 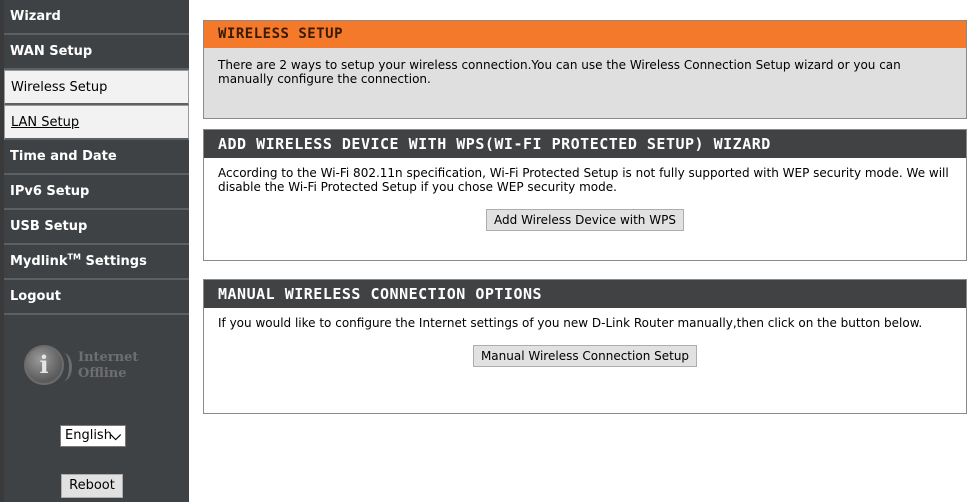 What do you see at coordinates (50, 191) in the screenshot?
I see `sidebar-item-label: IPv6 Setup` at bounding box center [50, 191].